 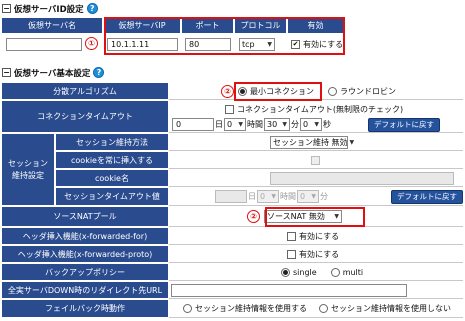 I want to click on header-xff-checkbox-label: 有効にする, so click(x=319, y=236).